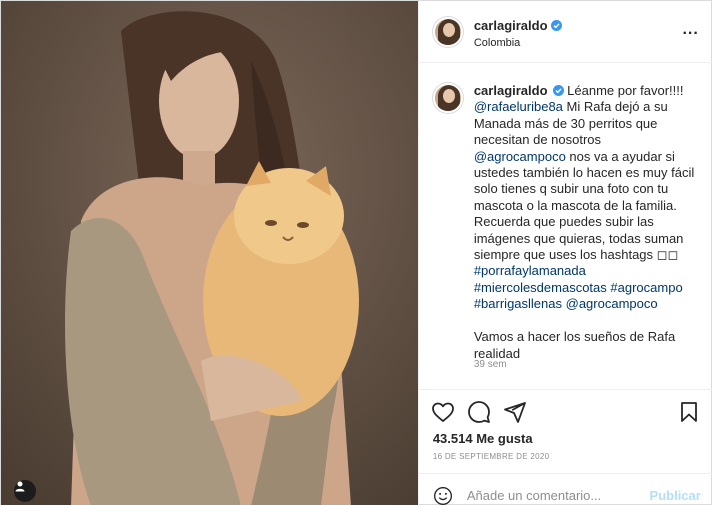 The height and width of the screenshot is (505, 712). Describe the element at coordinates (518, 303) in the screenshot. I see `caption-link: #barrigasllenas` at that location.